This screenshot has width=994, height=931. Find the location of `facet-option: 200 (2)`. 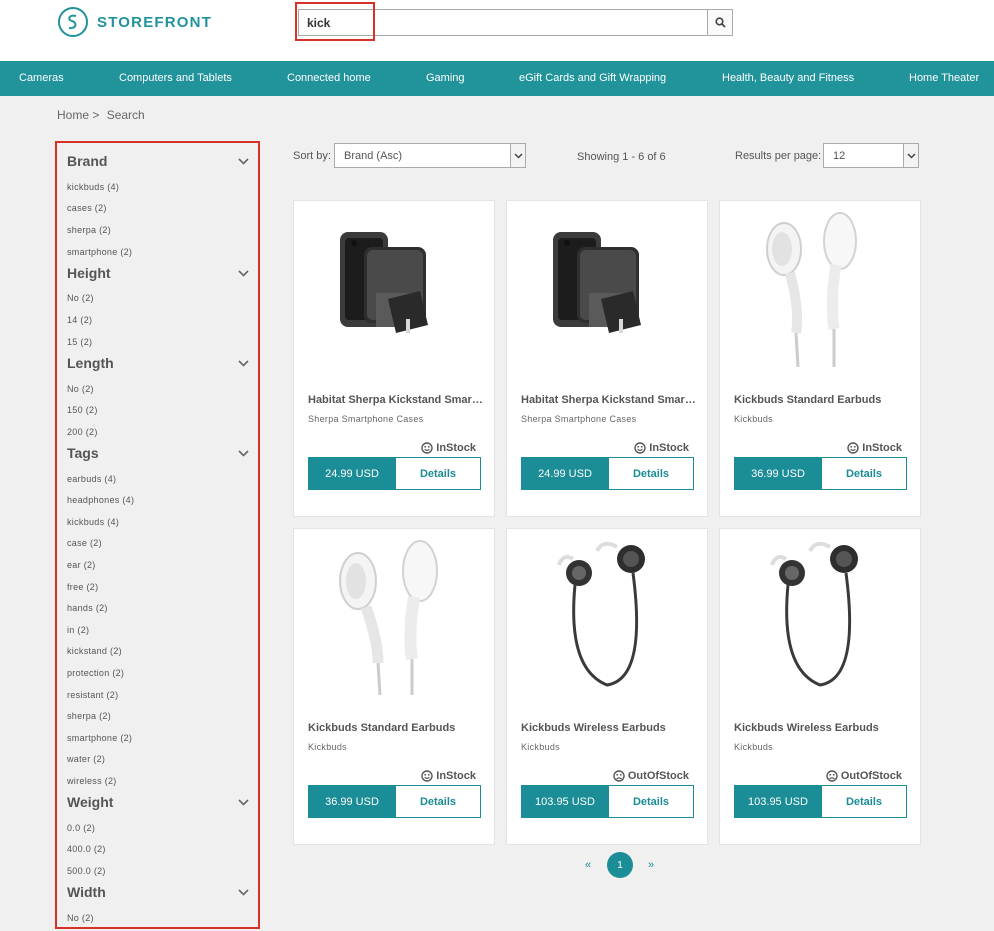

facet-option: 200 (2) is located at coordinates (82, 432).